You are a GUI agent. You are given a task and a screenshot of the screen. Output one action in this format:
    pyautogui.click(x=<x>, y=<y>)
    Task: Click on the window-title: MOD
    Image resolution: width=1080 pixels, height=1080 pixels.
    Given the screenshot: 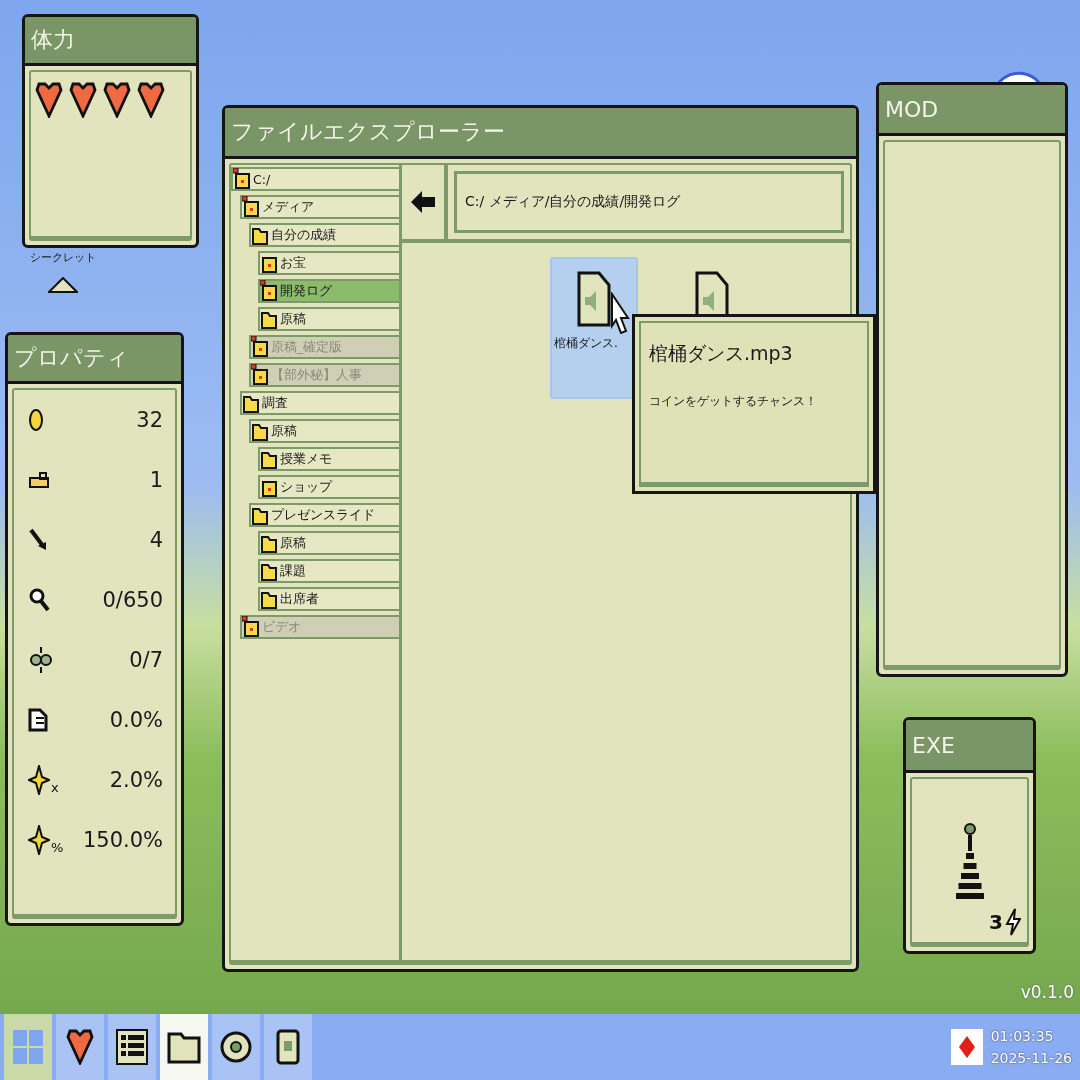 What is the action you would take?
    pyautogui.click(x=972, y=110)
    